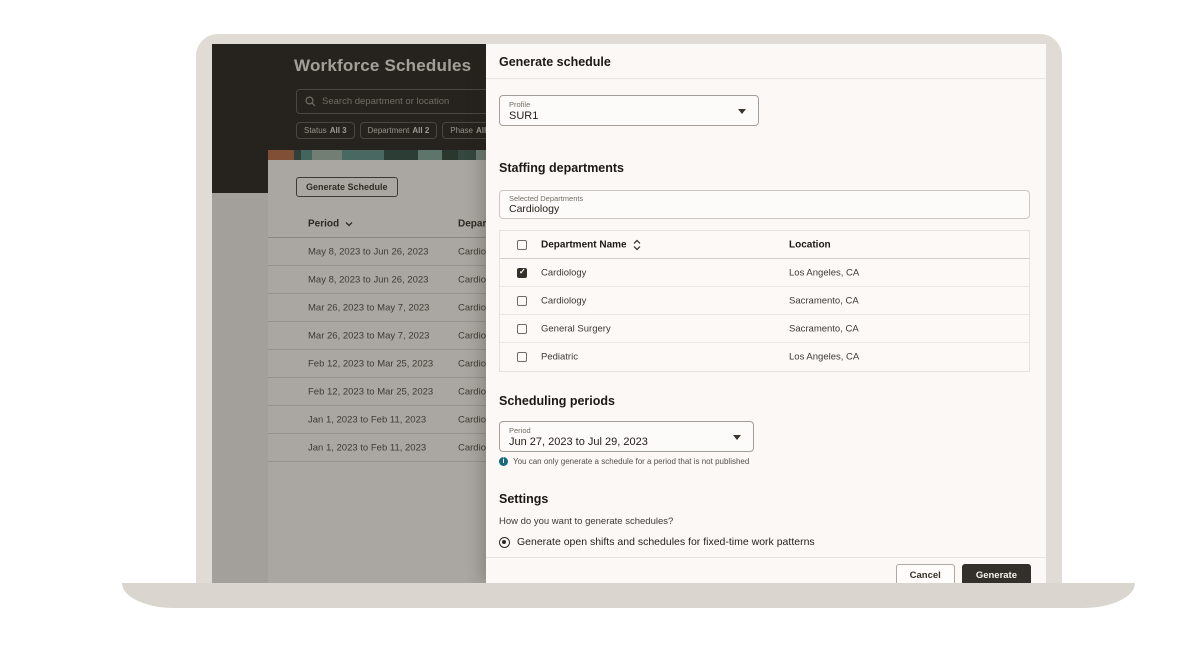  Describe the element at coordinates (520, 430) in the screenshot. I see `period-label: Period` at that location.